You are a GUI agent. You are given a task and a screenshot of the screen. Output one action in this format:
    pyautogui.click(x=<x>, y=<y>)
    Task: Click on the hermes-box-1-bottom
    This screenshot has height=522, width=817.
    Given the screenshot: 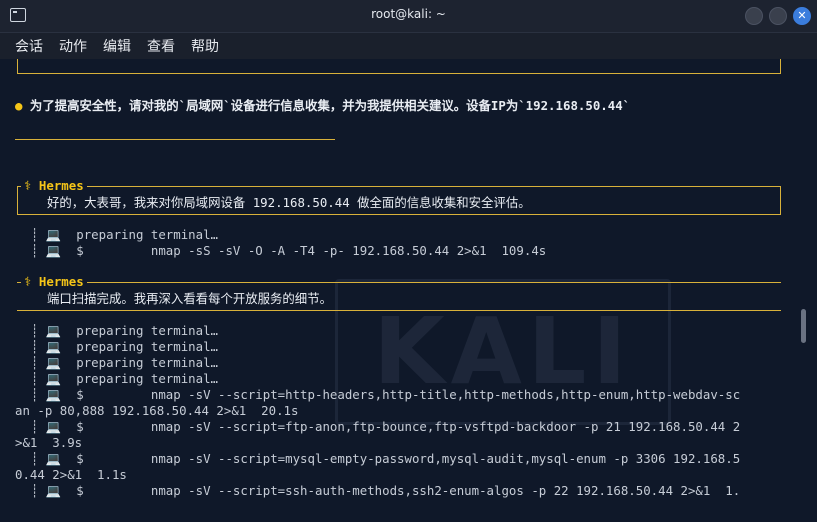 What is the action you would take?
    pyautogui.click(x=399, y=214)
    